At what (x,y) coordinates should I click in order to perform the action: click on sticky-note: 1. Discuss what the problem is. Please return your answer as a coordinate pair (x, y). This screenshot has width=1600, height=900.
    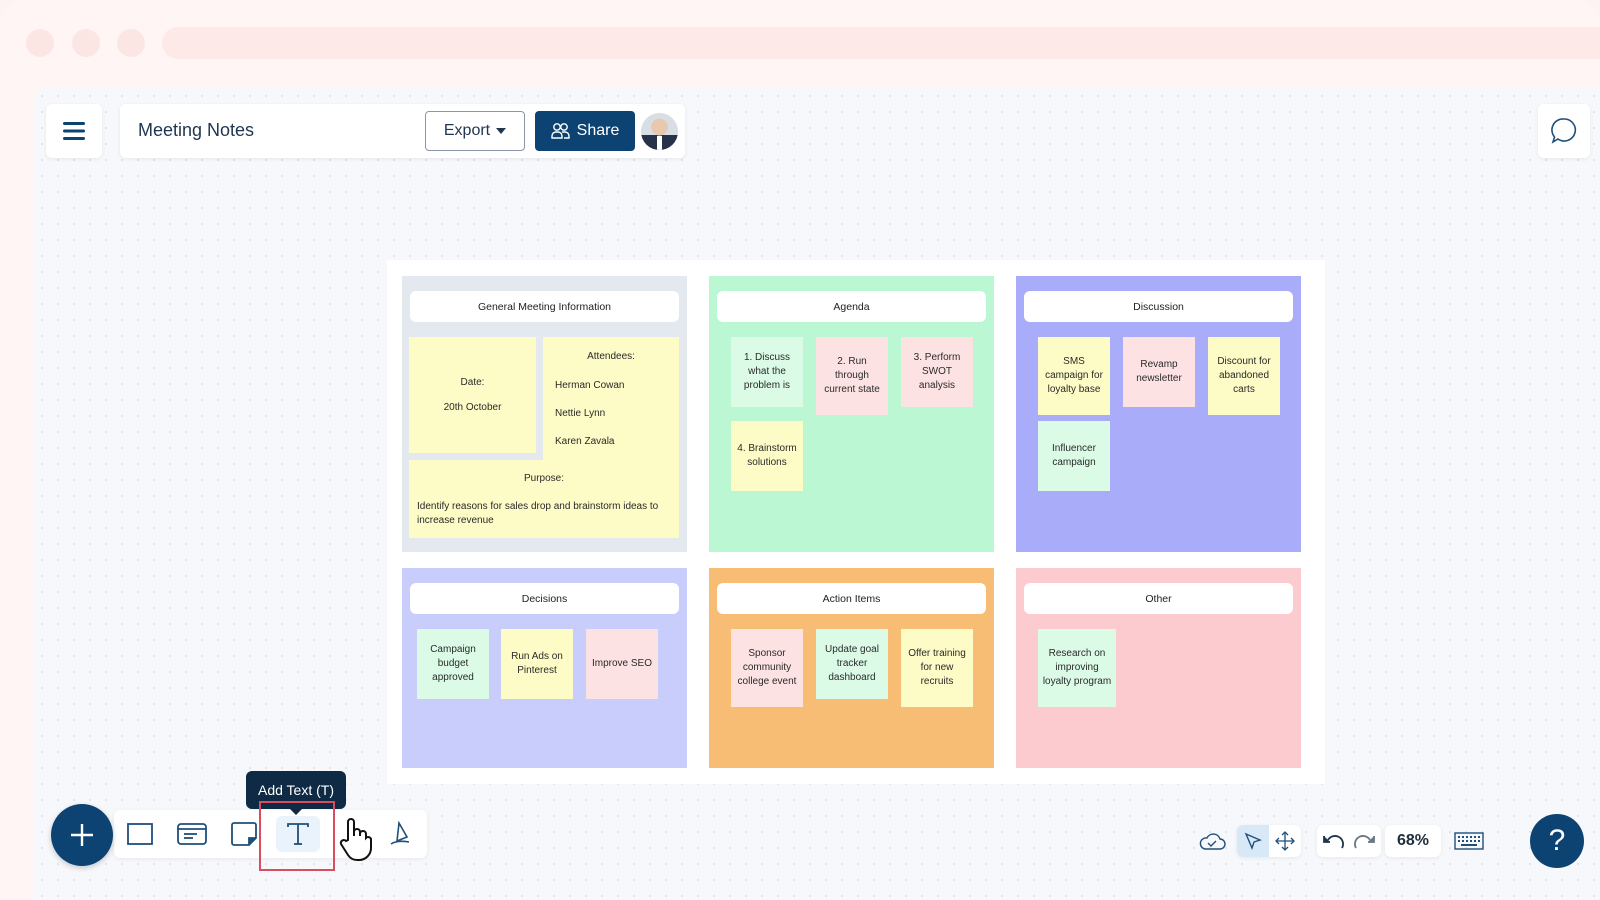
    Looking at the image, I should click on (767, 372).